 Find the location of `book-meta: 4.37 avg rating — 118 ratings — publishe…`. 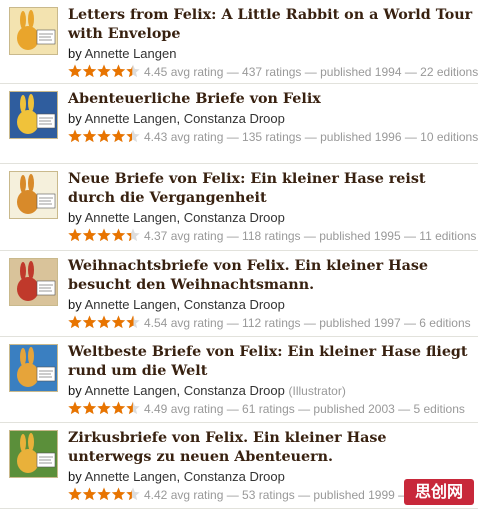

book-meta: 4.37 avg rating — 118 ratings — publishe… is located at coordinates (272, 236).